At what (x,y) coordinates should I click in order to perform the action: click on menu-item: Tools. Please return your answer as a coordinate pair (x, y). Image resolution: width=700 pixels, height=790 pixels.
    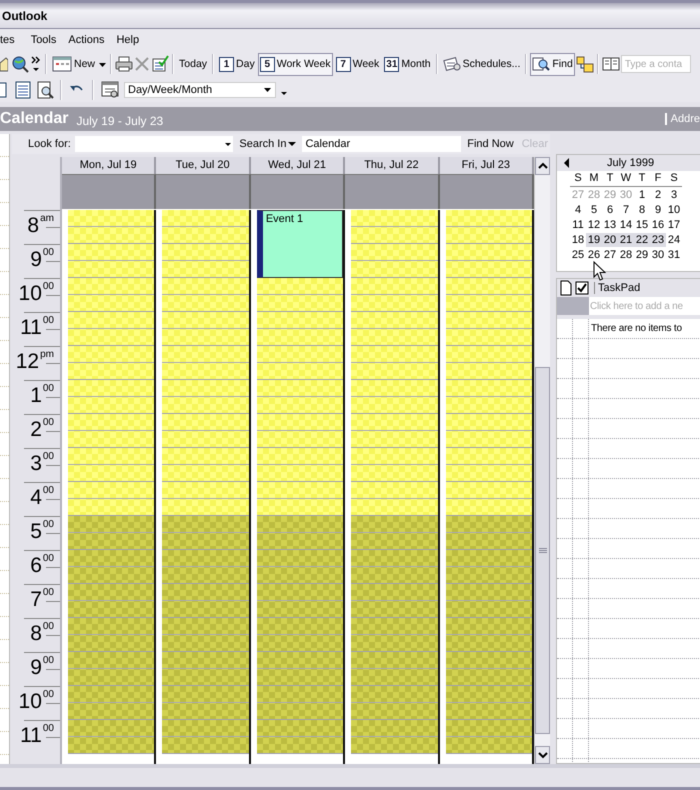
    Looking at the image, I should click on (43, 40).